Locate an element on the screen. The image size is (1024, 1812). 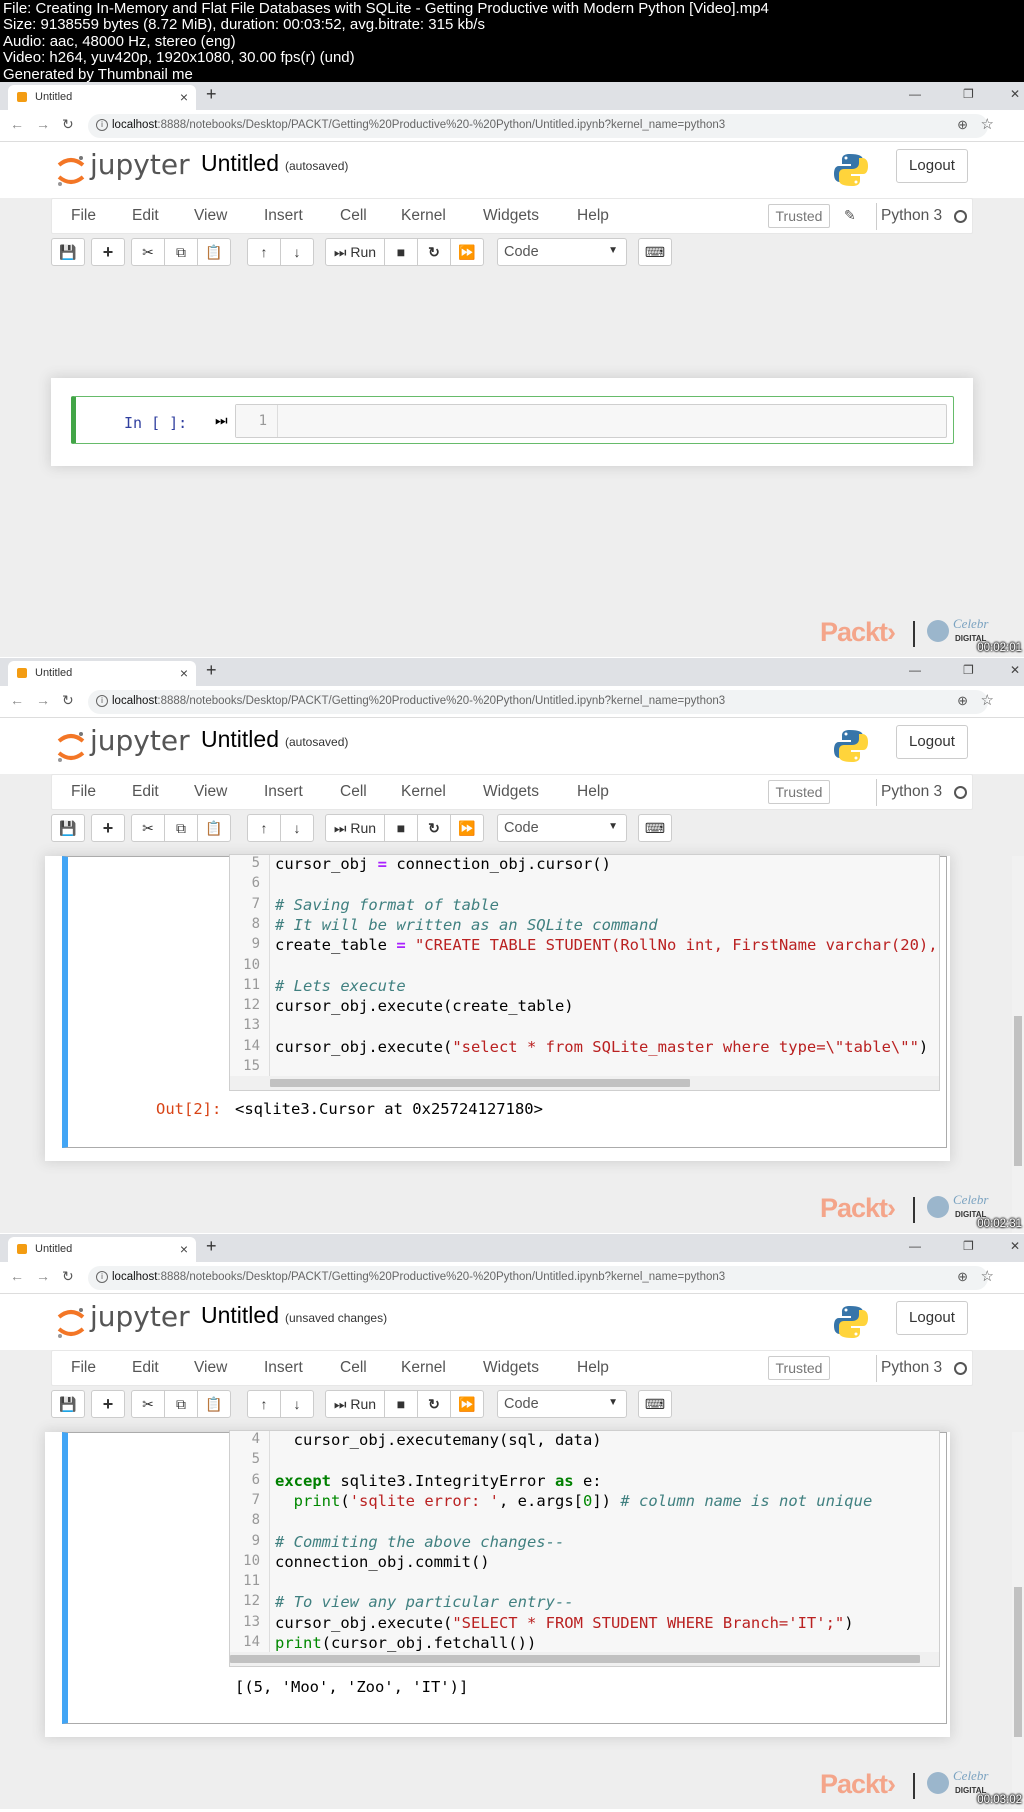
notebook-name: Untitled is located at coordinates (240, 1315).